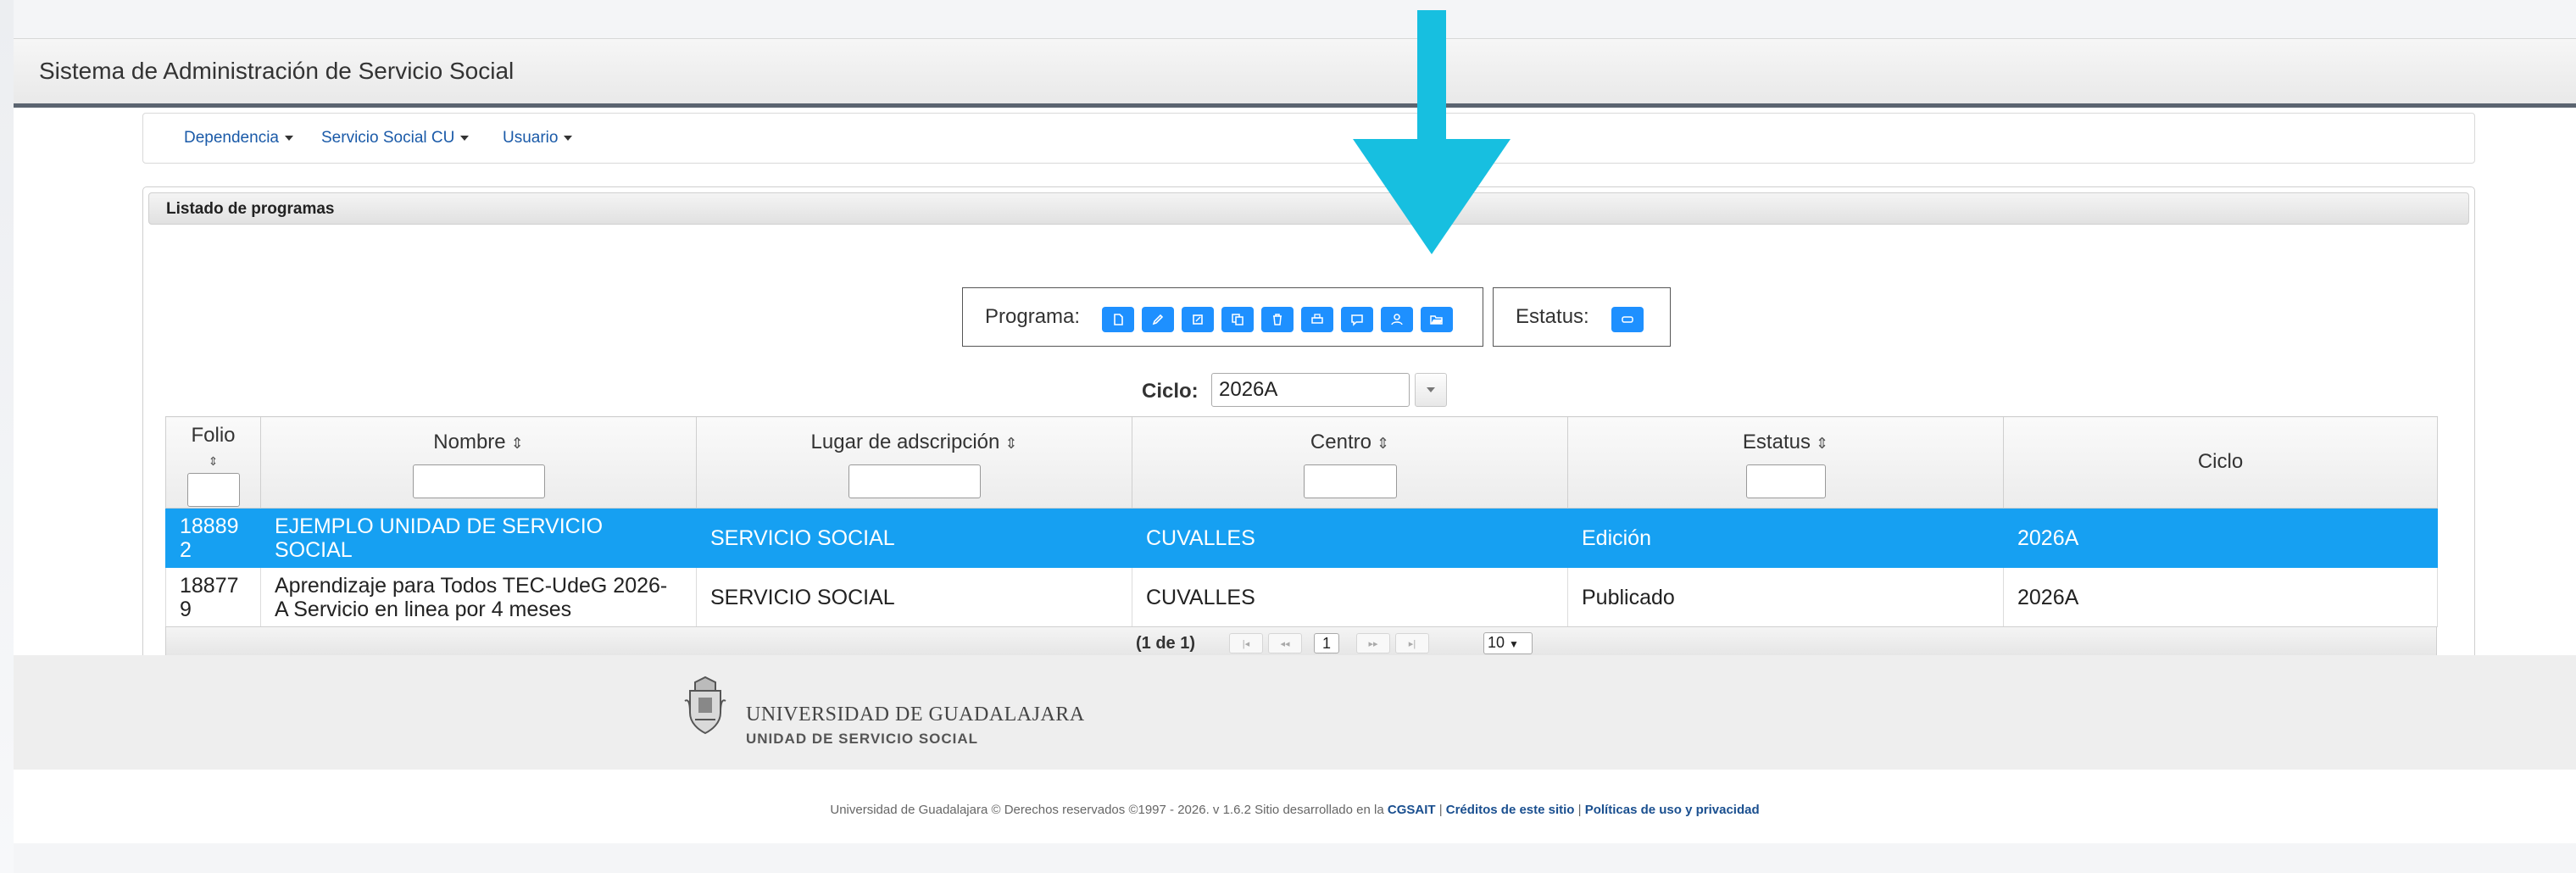  Describe the element at coordinates (1295, 712) in the screenshot. I see `footer-band` at that location.